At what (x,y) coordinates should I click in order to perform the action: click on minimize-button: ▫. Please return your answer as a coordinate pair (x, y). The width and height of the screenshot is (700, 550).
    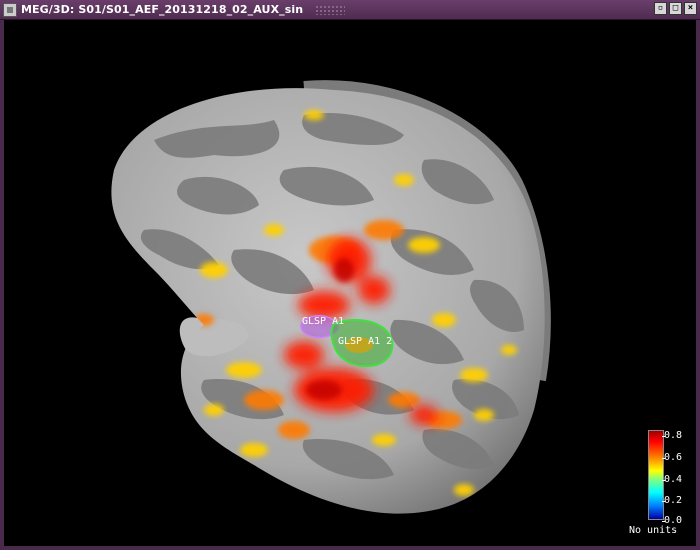
    Looking at the image, I should click on (660, 8).